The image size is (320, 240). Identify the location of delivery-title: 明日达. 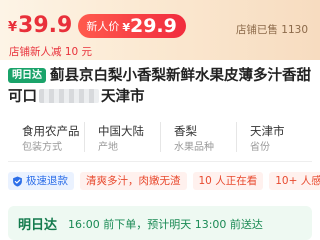
(38, 225).